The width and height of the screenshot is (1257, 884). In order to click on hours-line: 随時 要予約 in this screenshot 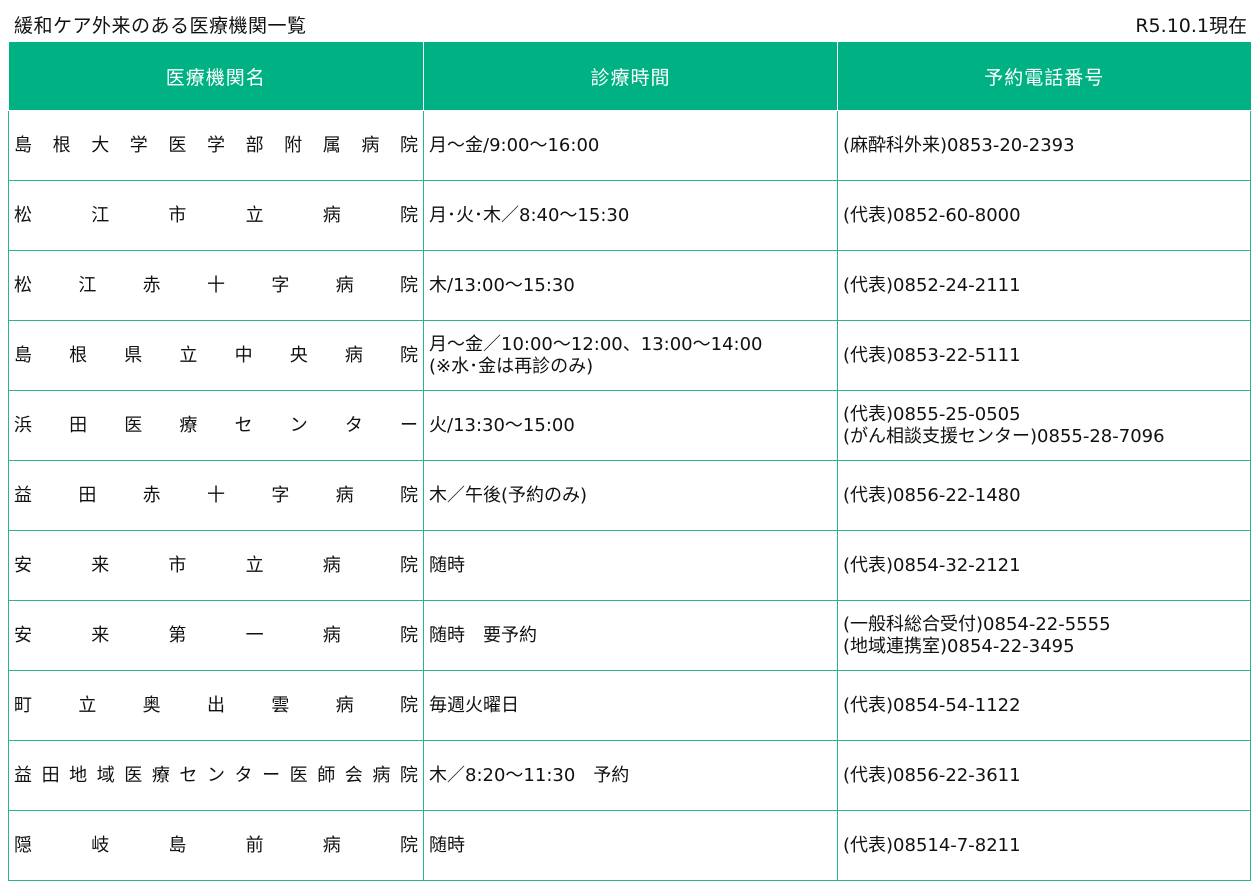, I will do `click(483, 635)`.